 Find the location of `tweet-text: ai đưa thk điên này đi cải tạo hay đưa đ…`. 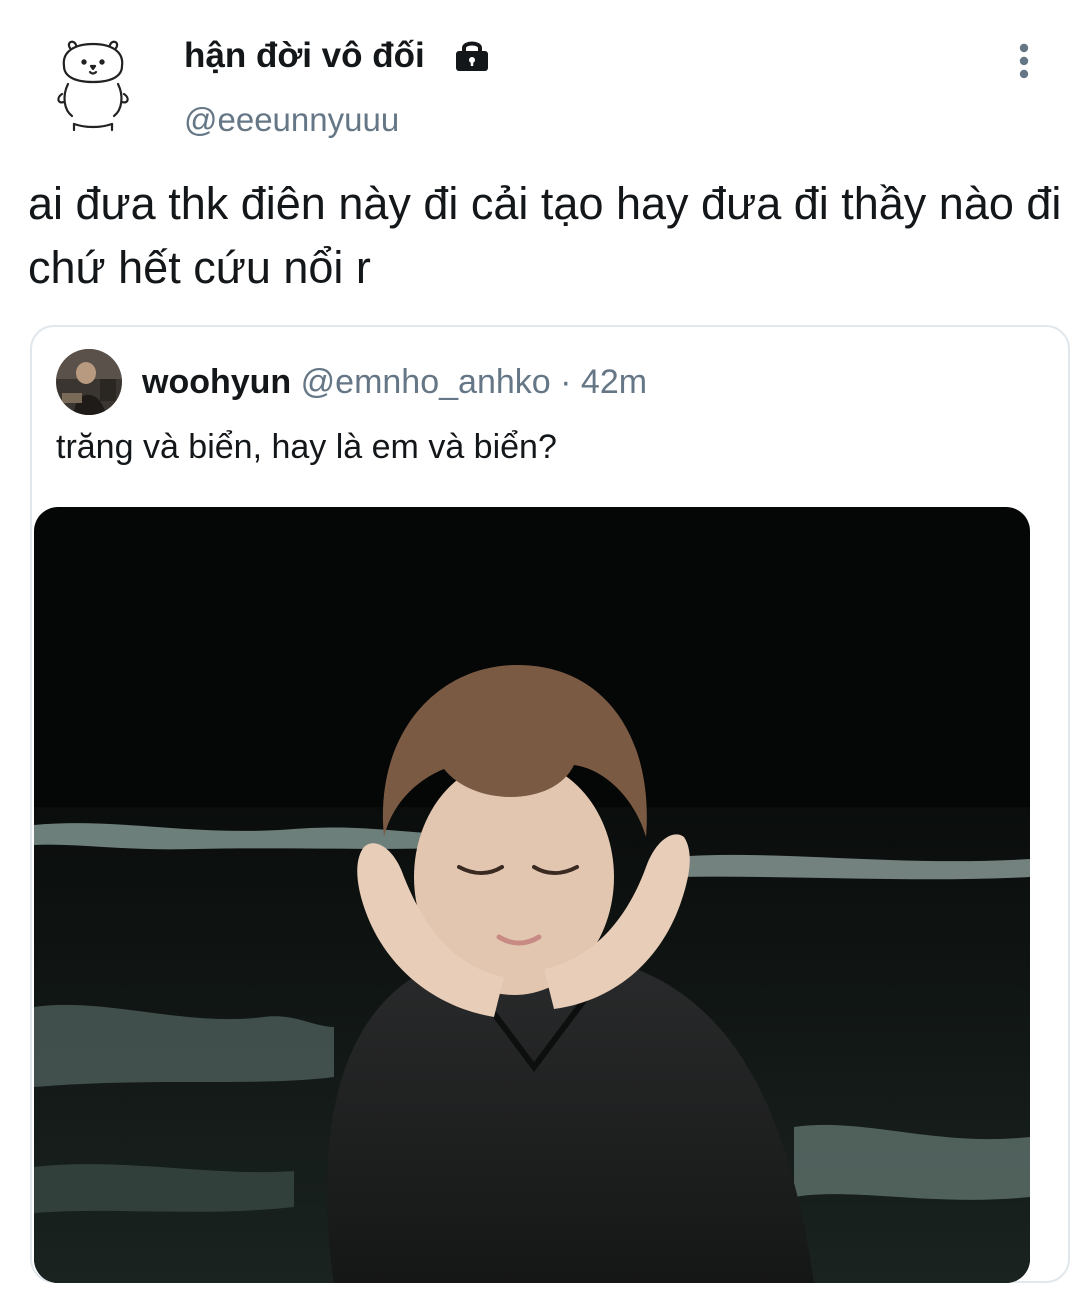

tweet-text: ai đưa thk điên này đi cải tạo hay đưa đ… is located at coordinates (545, 235).